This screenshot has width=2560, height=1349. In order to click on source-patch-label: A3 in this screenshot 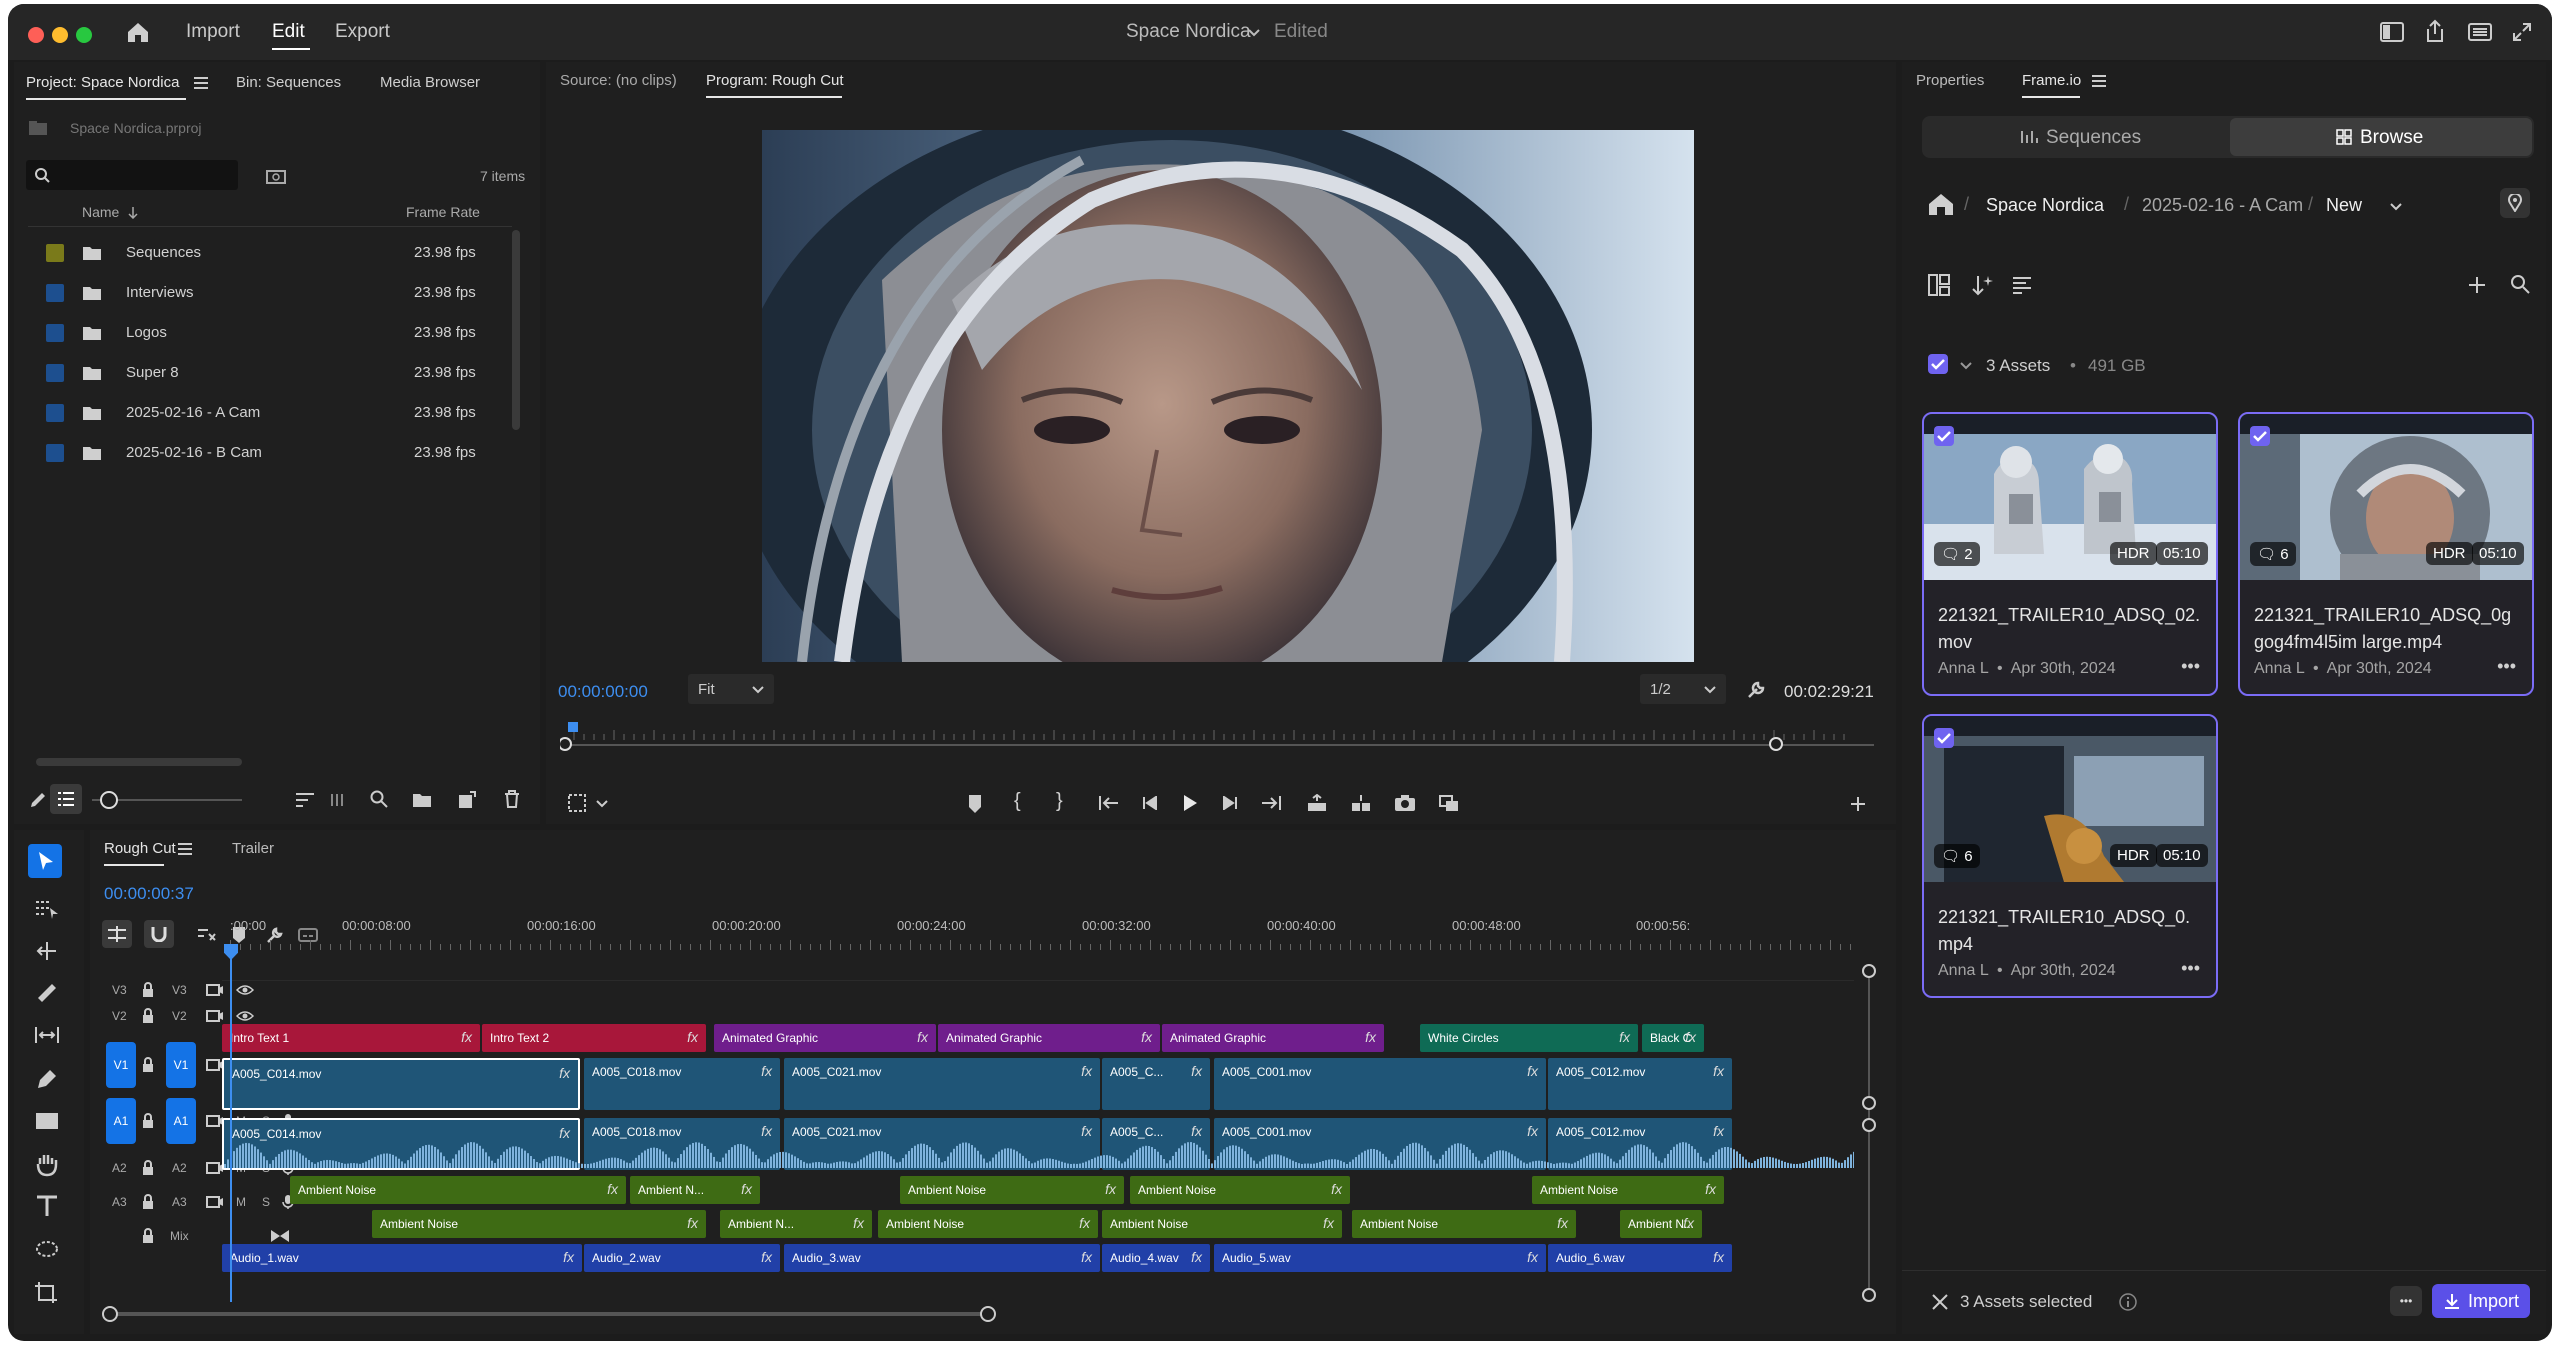, I will do `click(119, 1202)`.